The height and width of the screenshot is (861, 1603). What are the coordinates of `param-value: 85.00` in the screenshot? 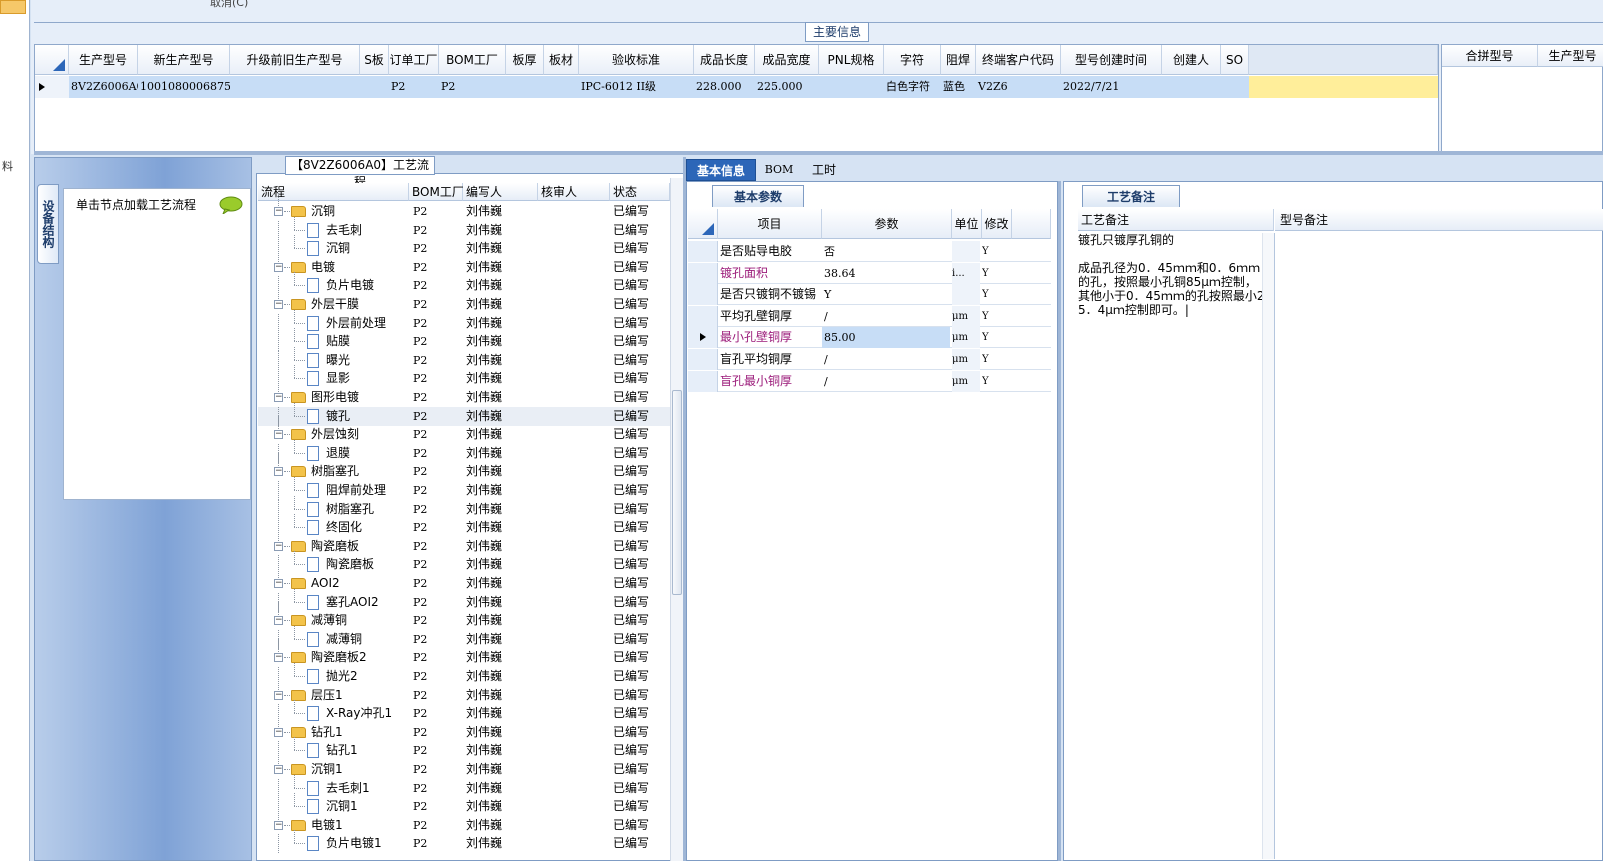 It's located at (886, 338).